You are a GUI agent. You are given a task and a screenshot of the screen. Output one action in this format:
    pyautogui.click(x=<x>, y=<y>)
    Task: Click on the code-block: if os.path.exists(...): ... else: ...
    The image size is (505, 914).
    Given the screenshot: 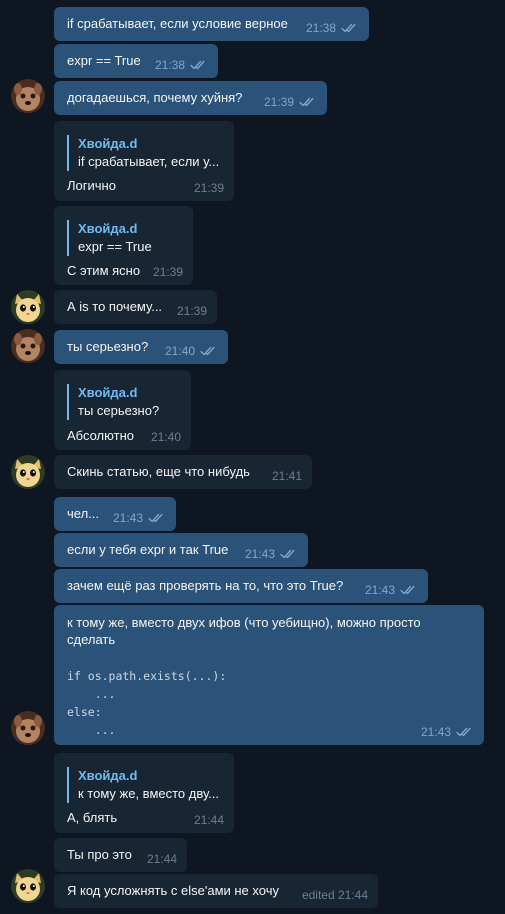 What is the action you would take?
    pyautogui.click(x=147, y=703)
    